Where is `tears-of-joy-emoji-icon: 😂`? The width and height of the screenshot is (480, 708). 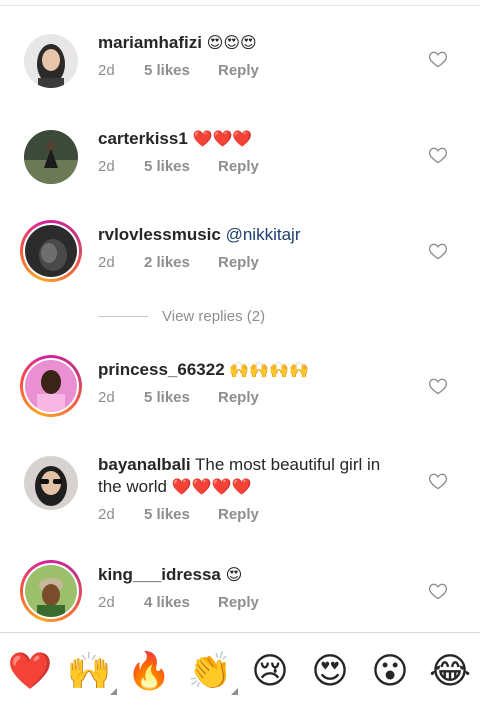 tears-of-joy-emoji-icon: 😂 is located at coordinates (450, 671).